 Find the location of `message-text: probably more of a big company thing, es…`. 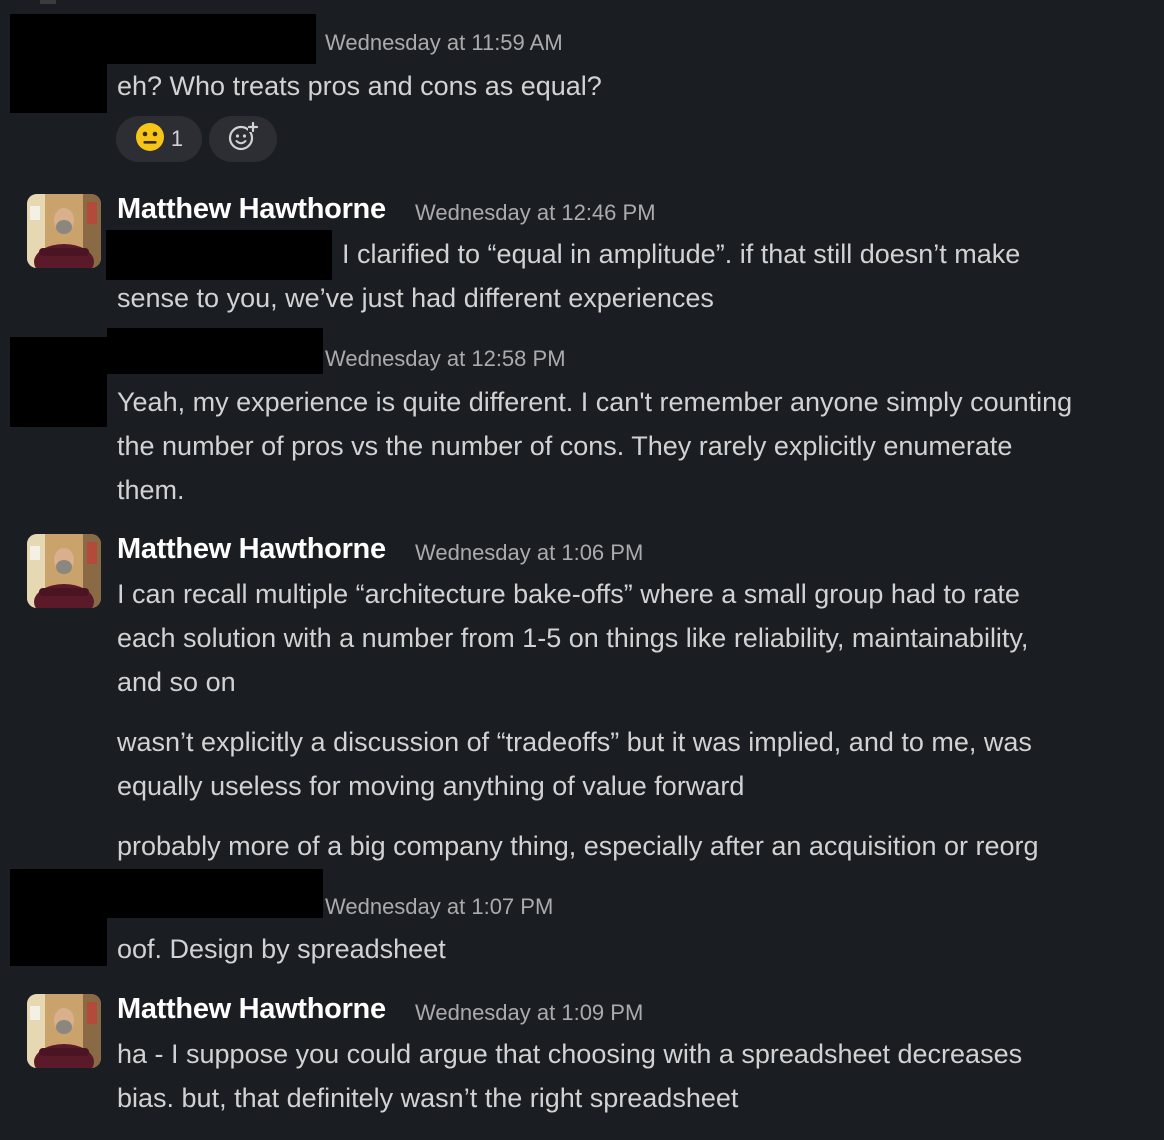

message-text: probably more of a big company thing, es… is located at coordinates (578, 846).